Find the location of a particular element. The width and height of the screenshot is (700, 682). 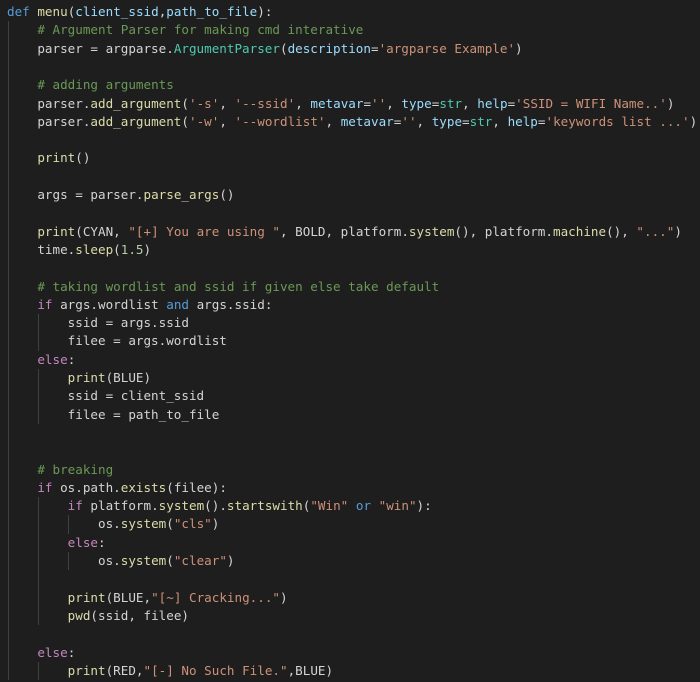

code-line: time.sleep(1.5) is located at coordinates (79, 250).